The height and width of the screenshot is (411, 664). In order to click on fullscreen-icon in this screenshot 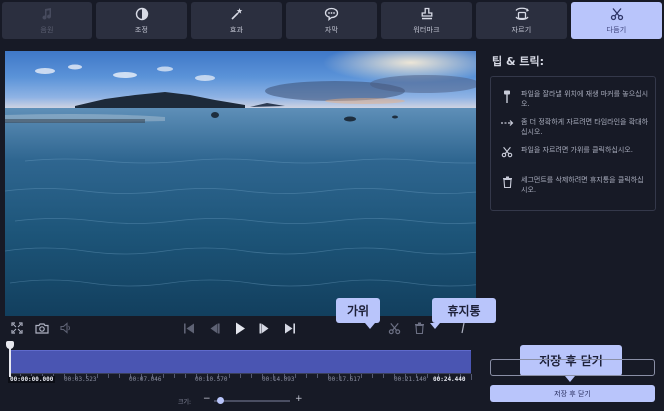, I will do `click(17, 328)`.